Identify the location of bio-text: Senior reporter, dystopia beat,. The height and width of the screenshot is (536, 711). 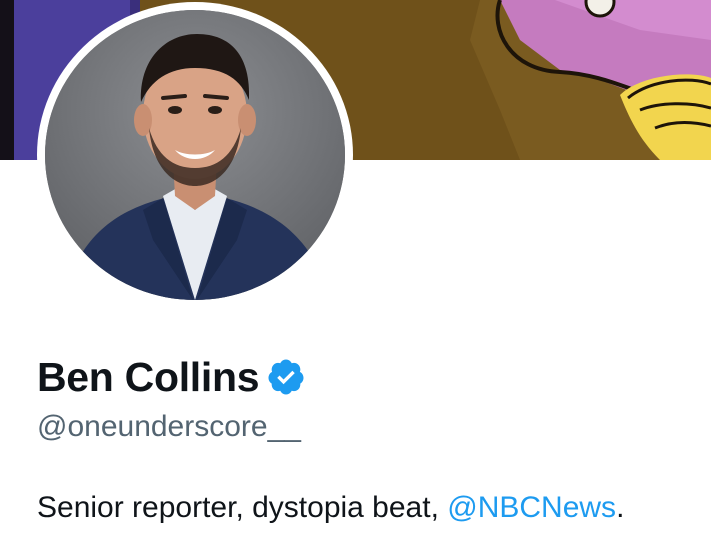
(242, 507).